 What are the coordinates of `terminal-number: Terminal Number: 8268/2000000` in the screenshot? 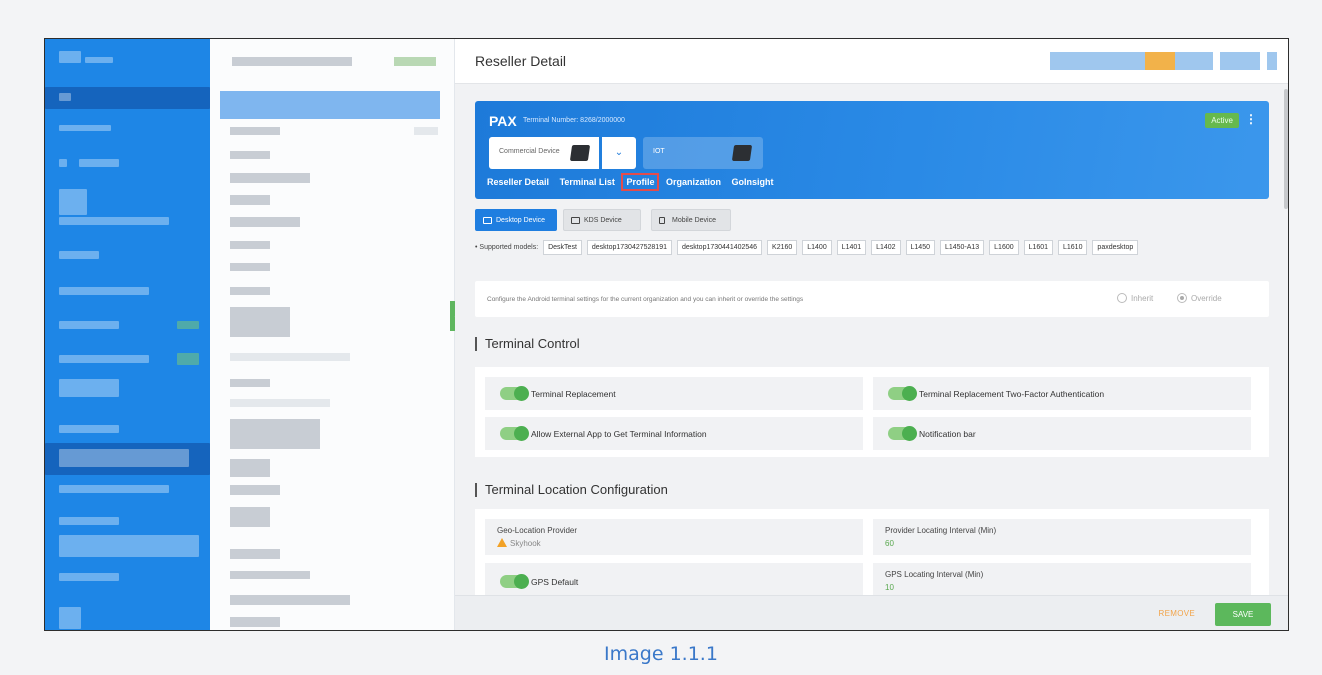 It's located at (574, 120).